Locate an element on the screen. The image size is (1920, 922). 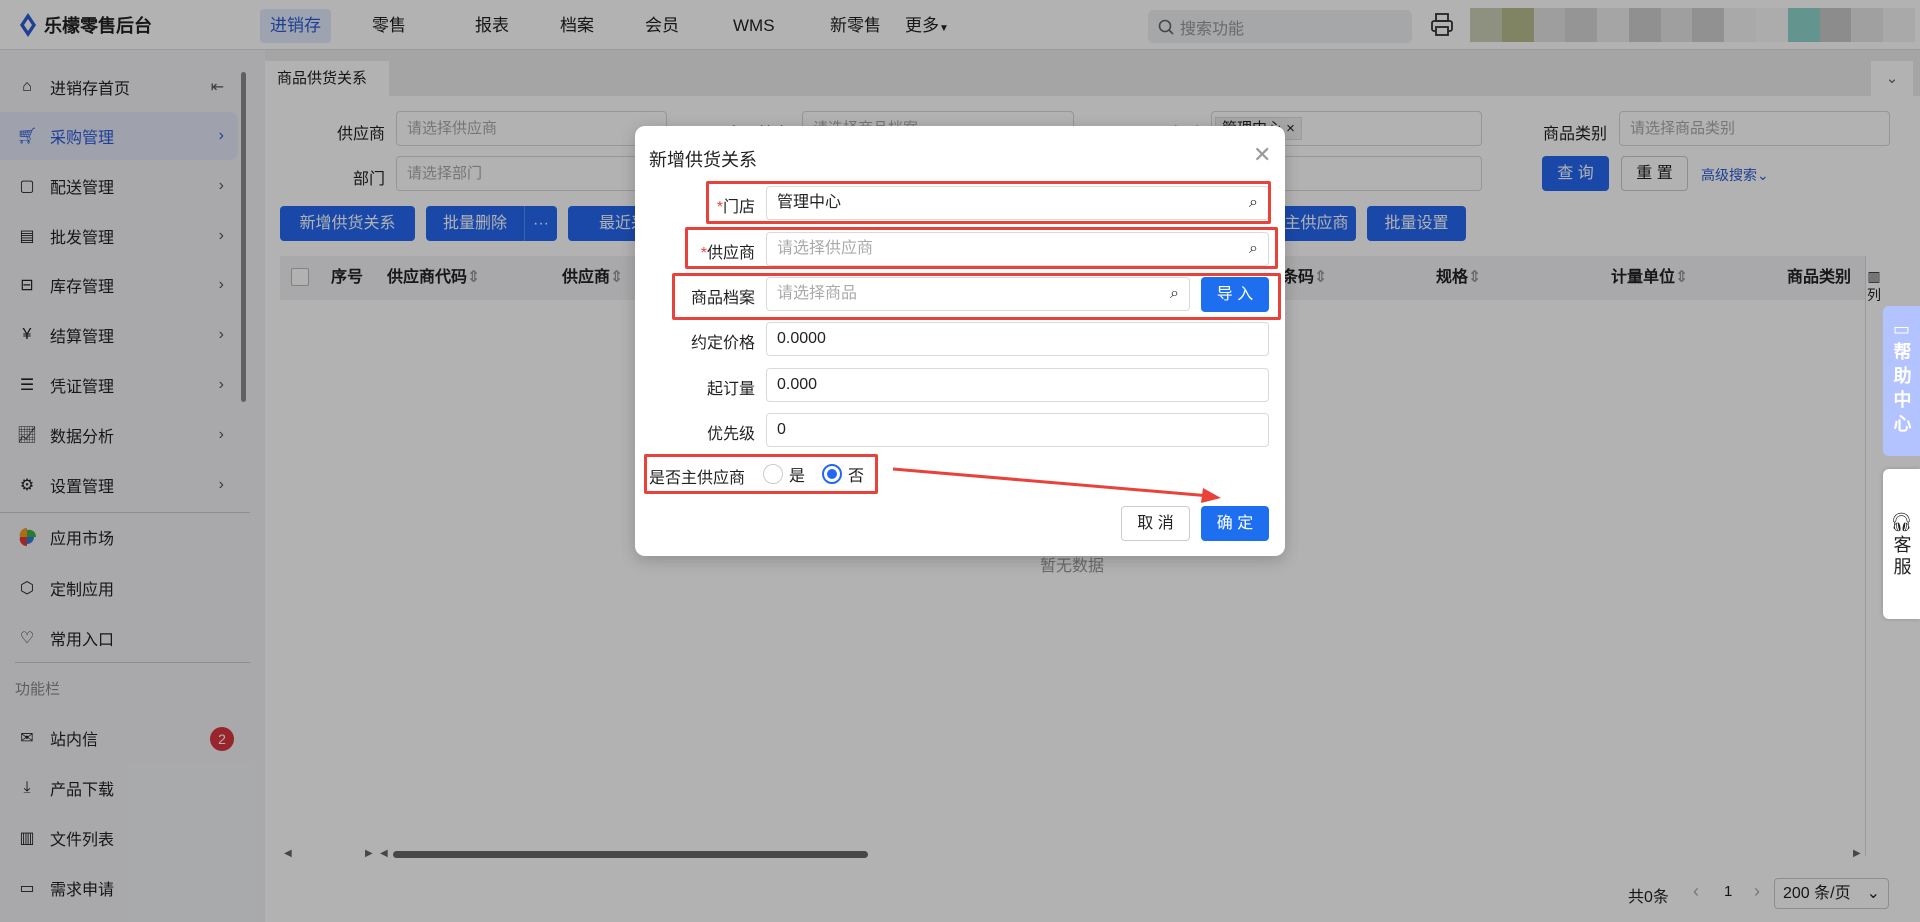
annotation-arrow-icon is located at coordinates (1056, 485).